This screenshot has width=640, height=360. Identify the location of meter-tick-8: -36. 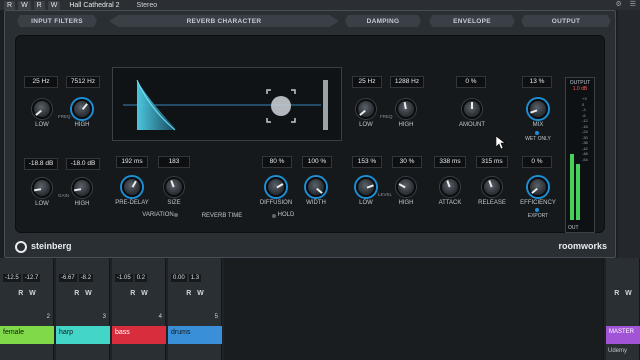
(585, 142).